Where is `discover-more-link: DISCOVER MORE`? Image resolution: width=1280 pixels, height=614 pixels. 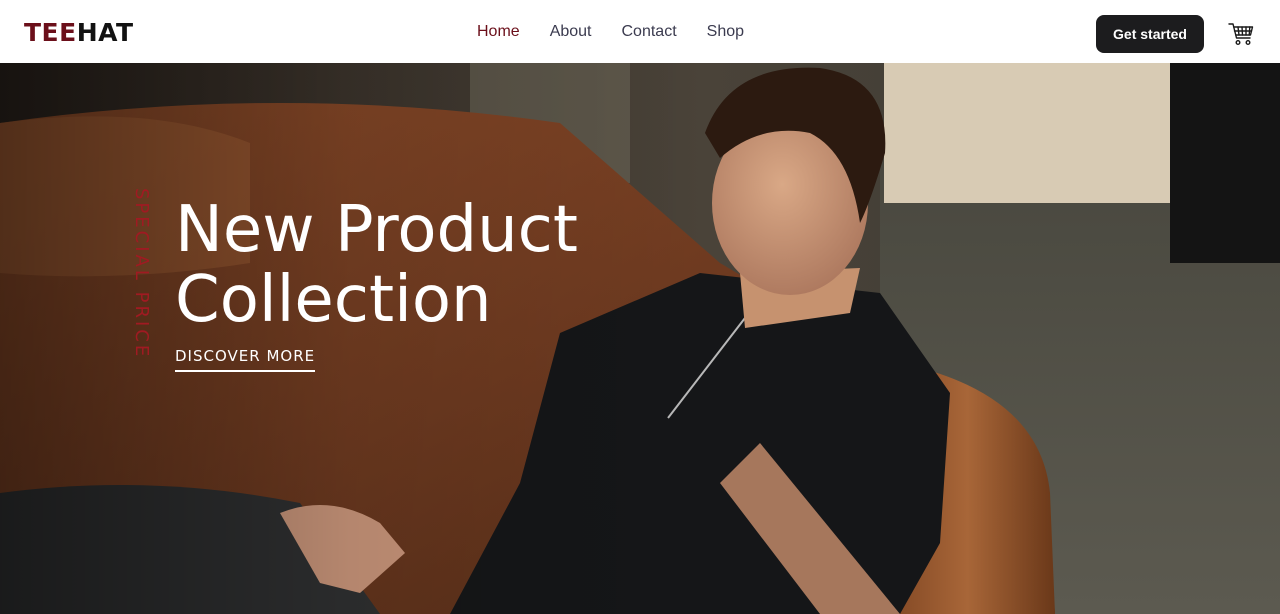
discover-more-link: DISCOVER MORE is located at coordinates (245, 359).